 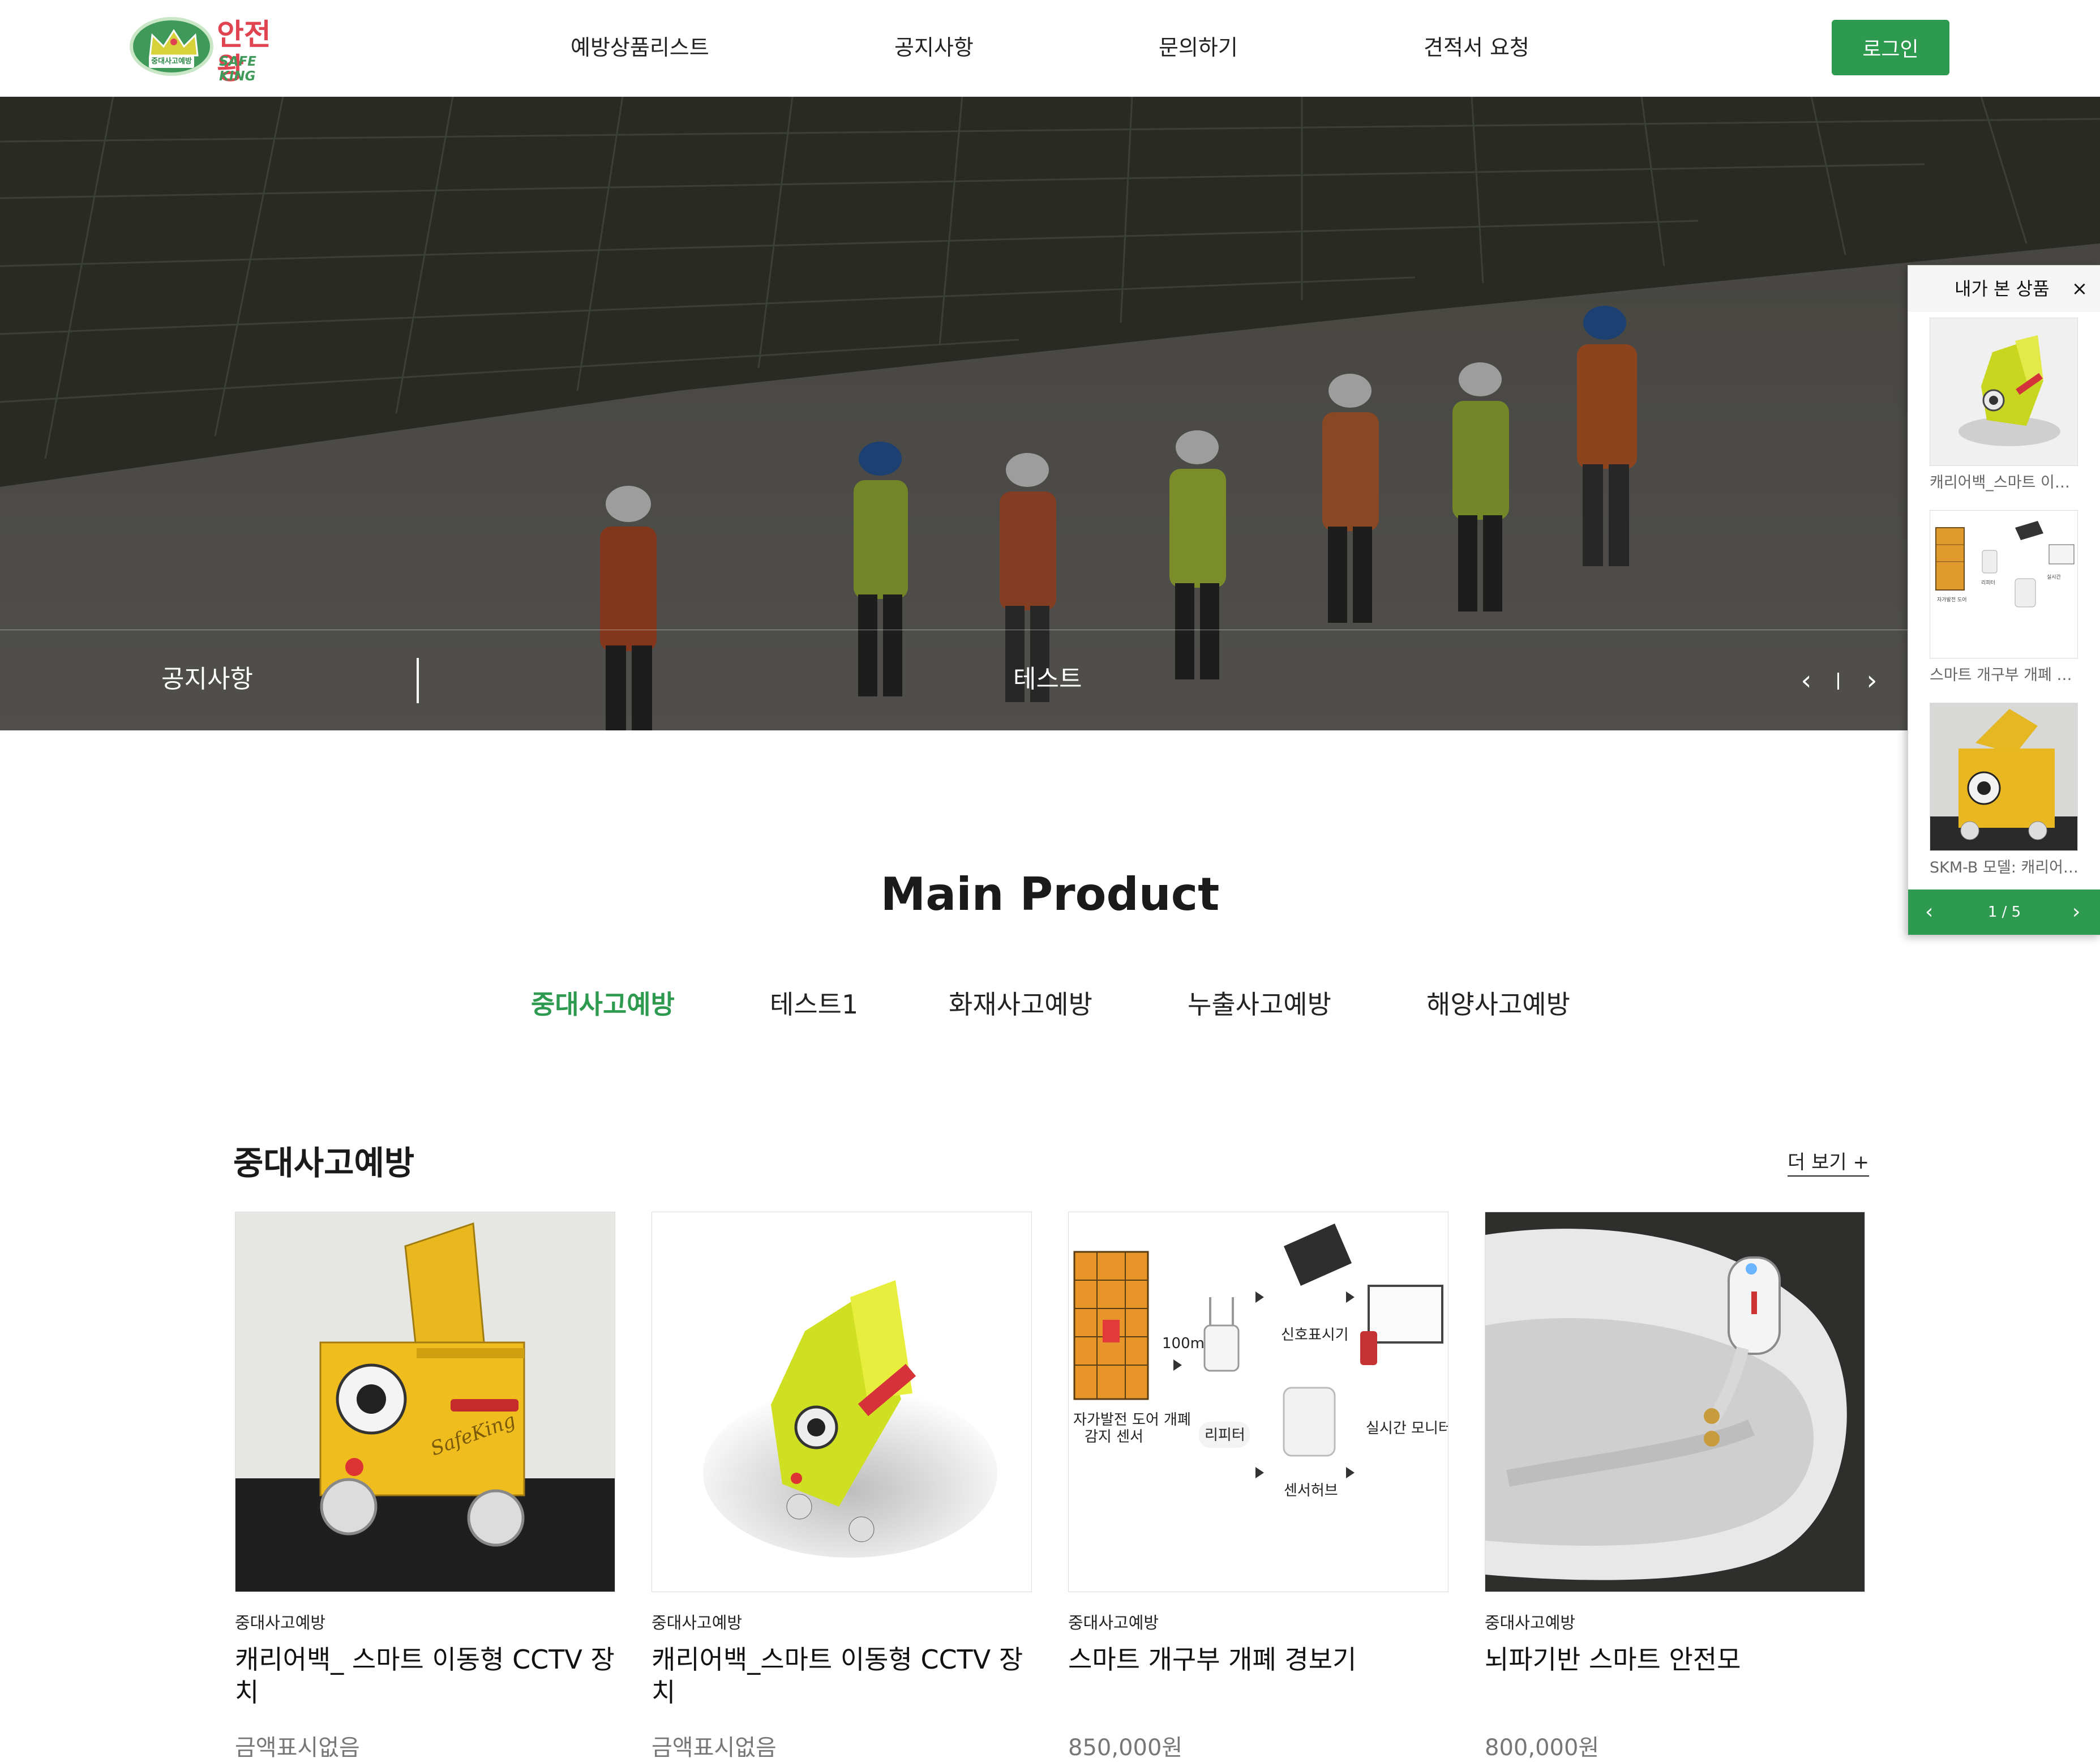 I want to click on nav-product-list: 예방상품리스트, so click(x=640, y=48).